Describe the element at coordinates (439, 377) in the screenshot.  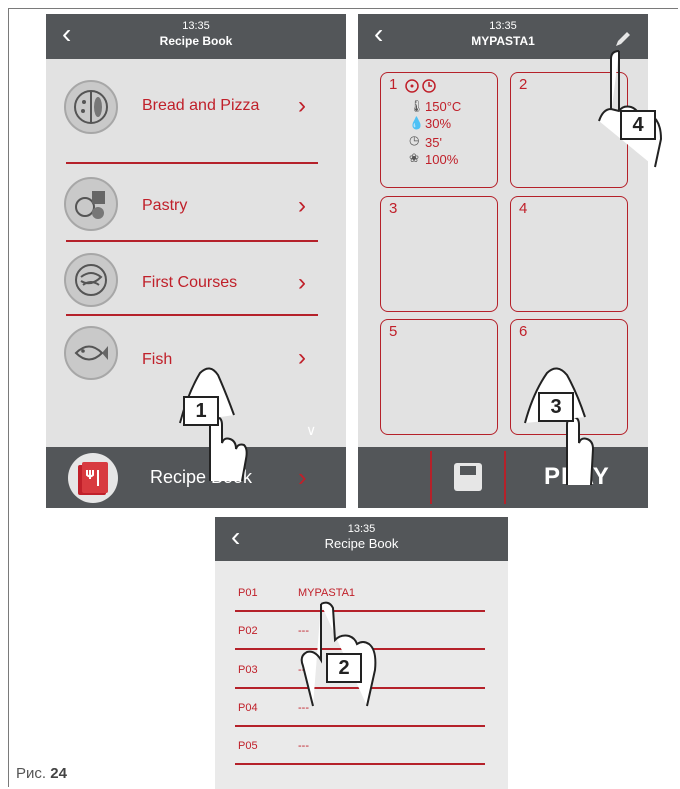
I see `phase-cell: 5` at that location.